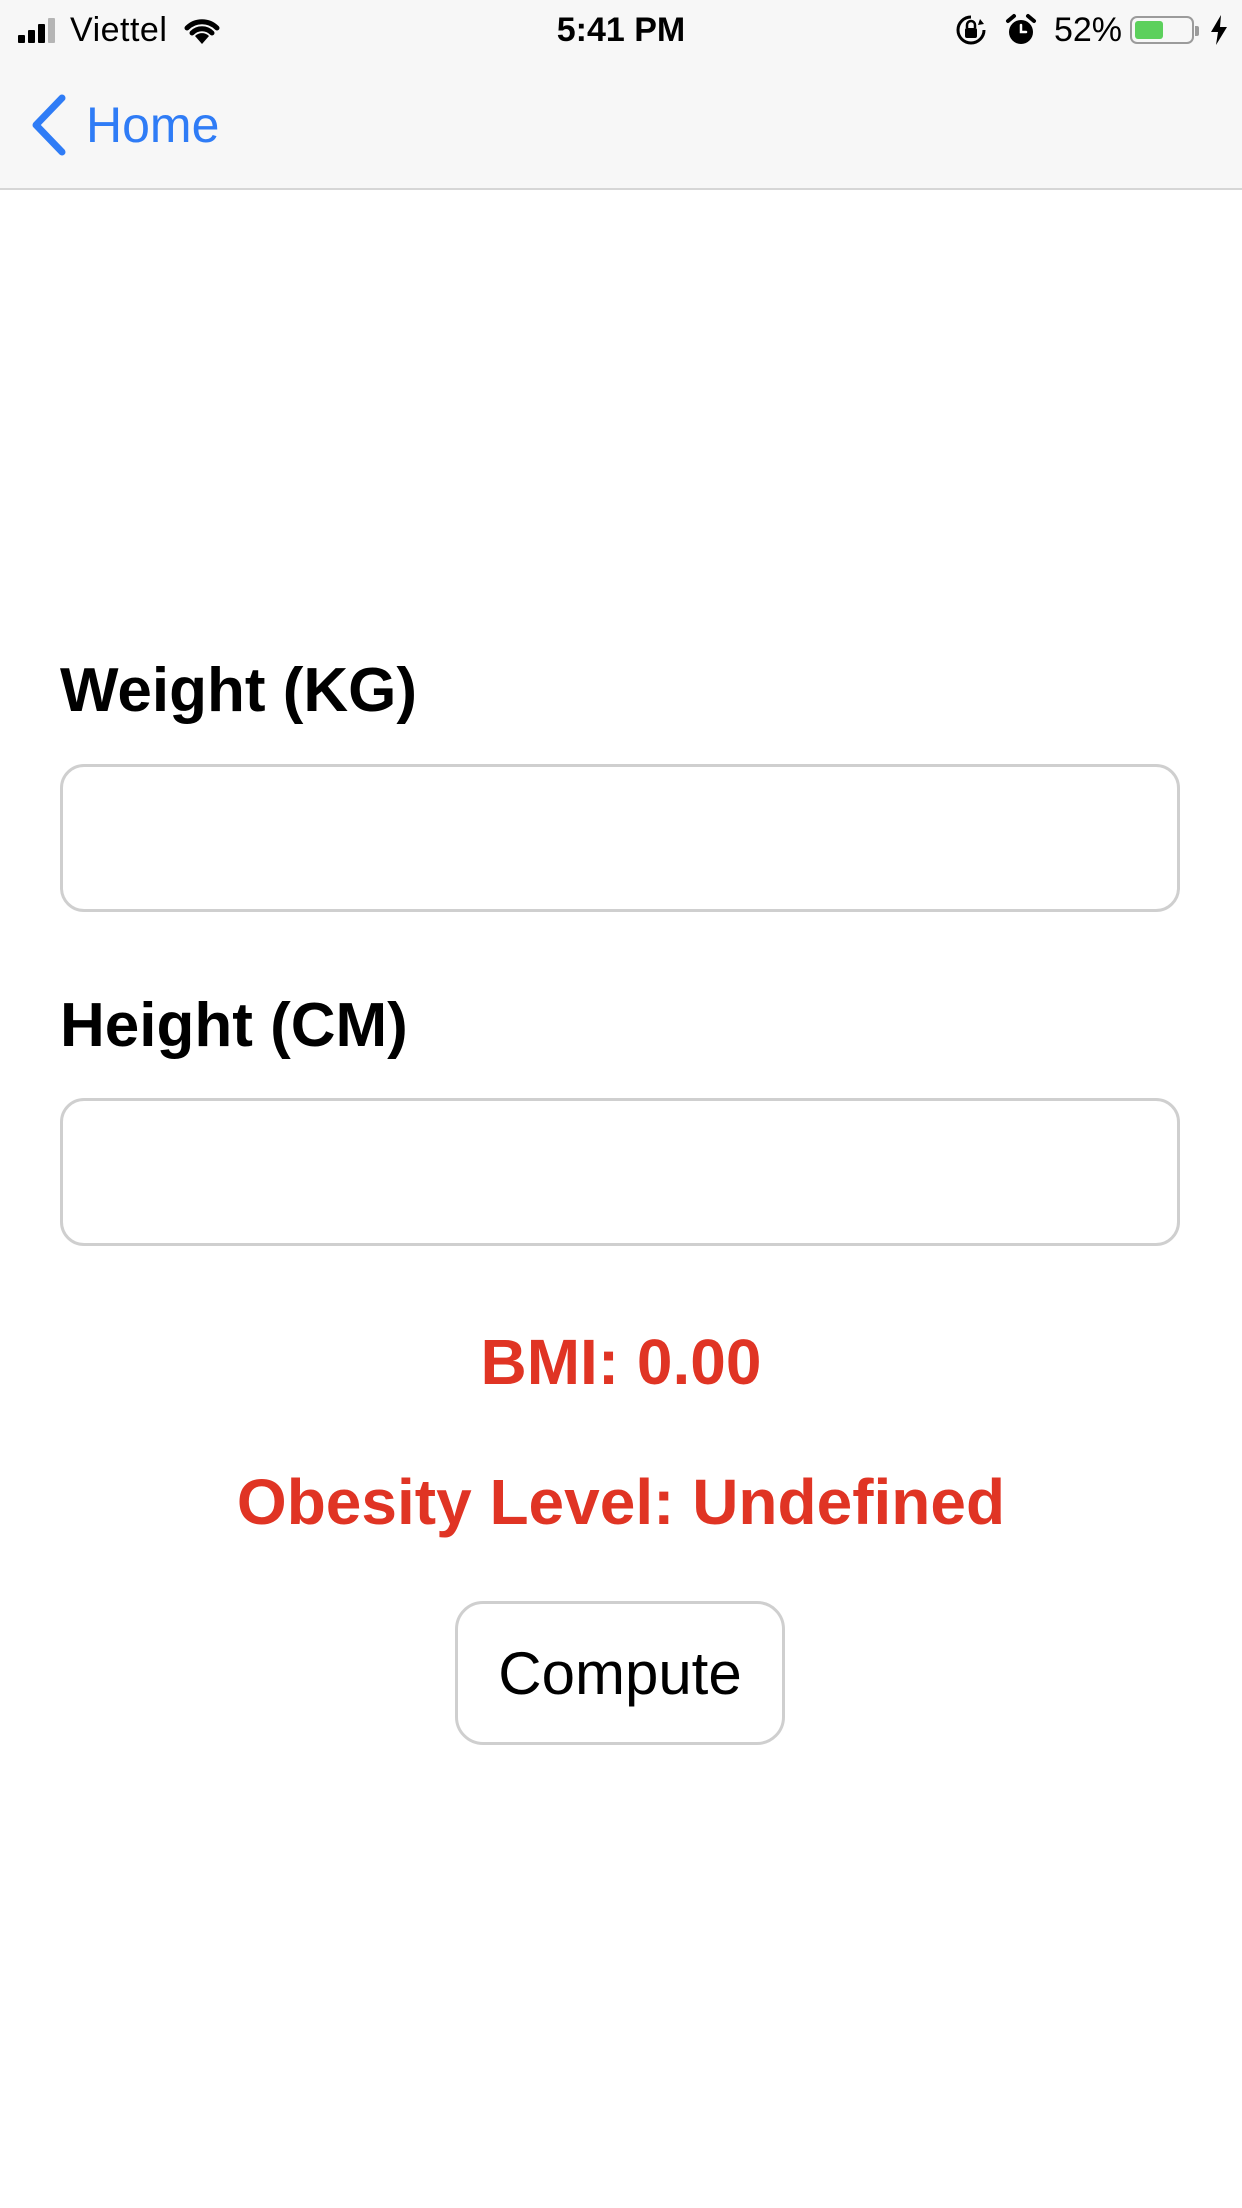 The height and width of the screenshot is (2208, 1242). Describe the element at coordinates (621, 1502) in the screenshot. I see `obesity-level-result: Obesity Level: Undefined` at that location.